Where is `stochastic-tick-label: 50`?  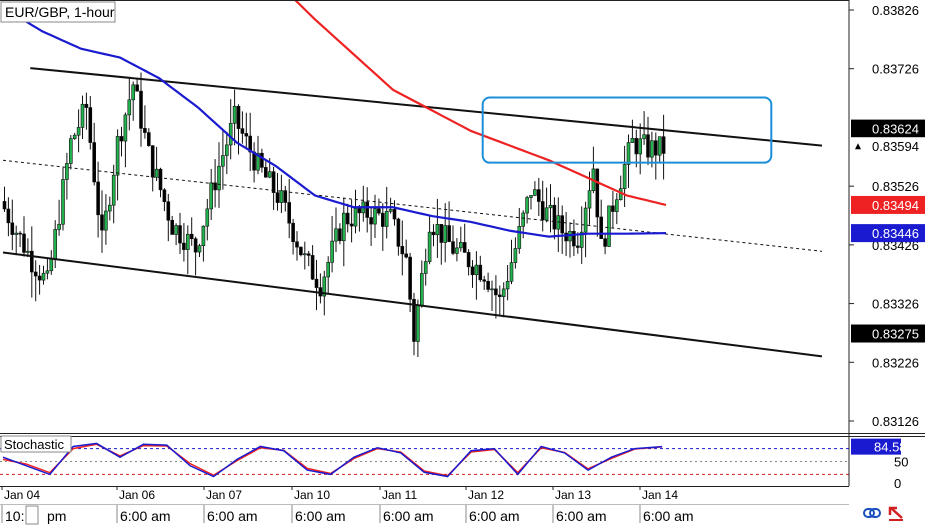
stochastic-tick-label: 50 is located at coordinates (901, 462).